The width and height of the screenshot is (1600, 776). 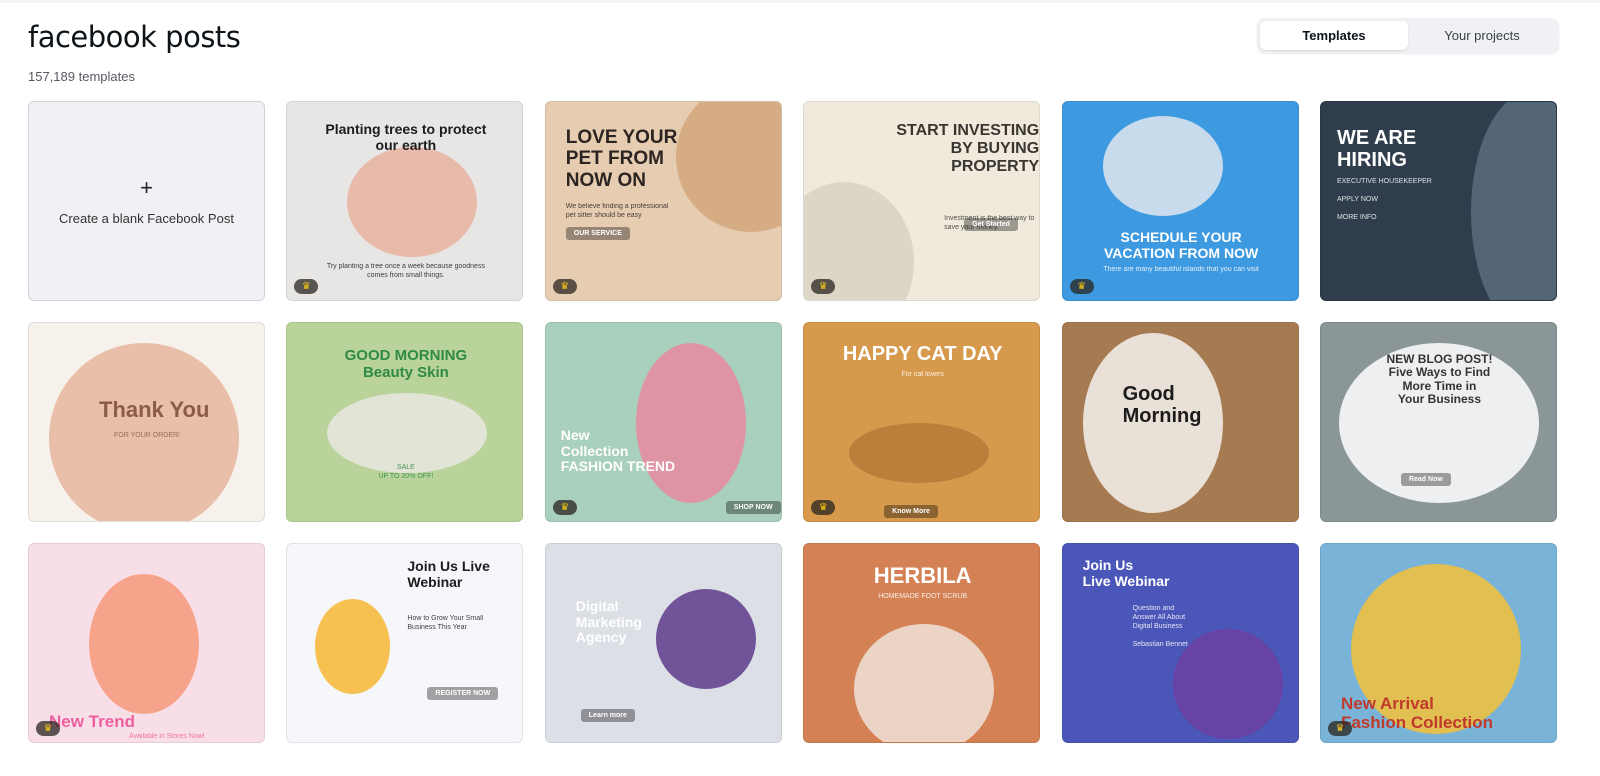 I want to click on template-headline: WE ARE HIRING, so click(x=1376, y=149).